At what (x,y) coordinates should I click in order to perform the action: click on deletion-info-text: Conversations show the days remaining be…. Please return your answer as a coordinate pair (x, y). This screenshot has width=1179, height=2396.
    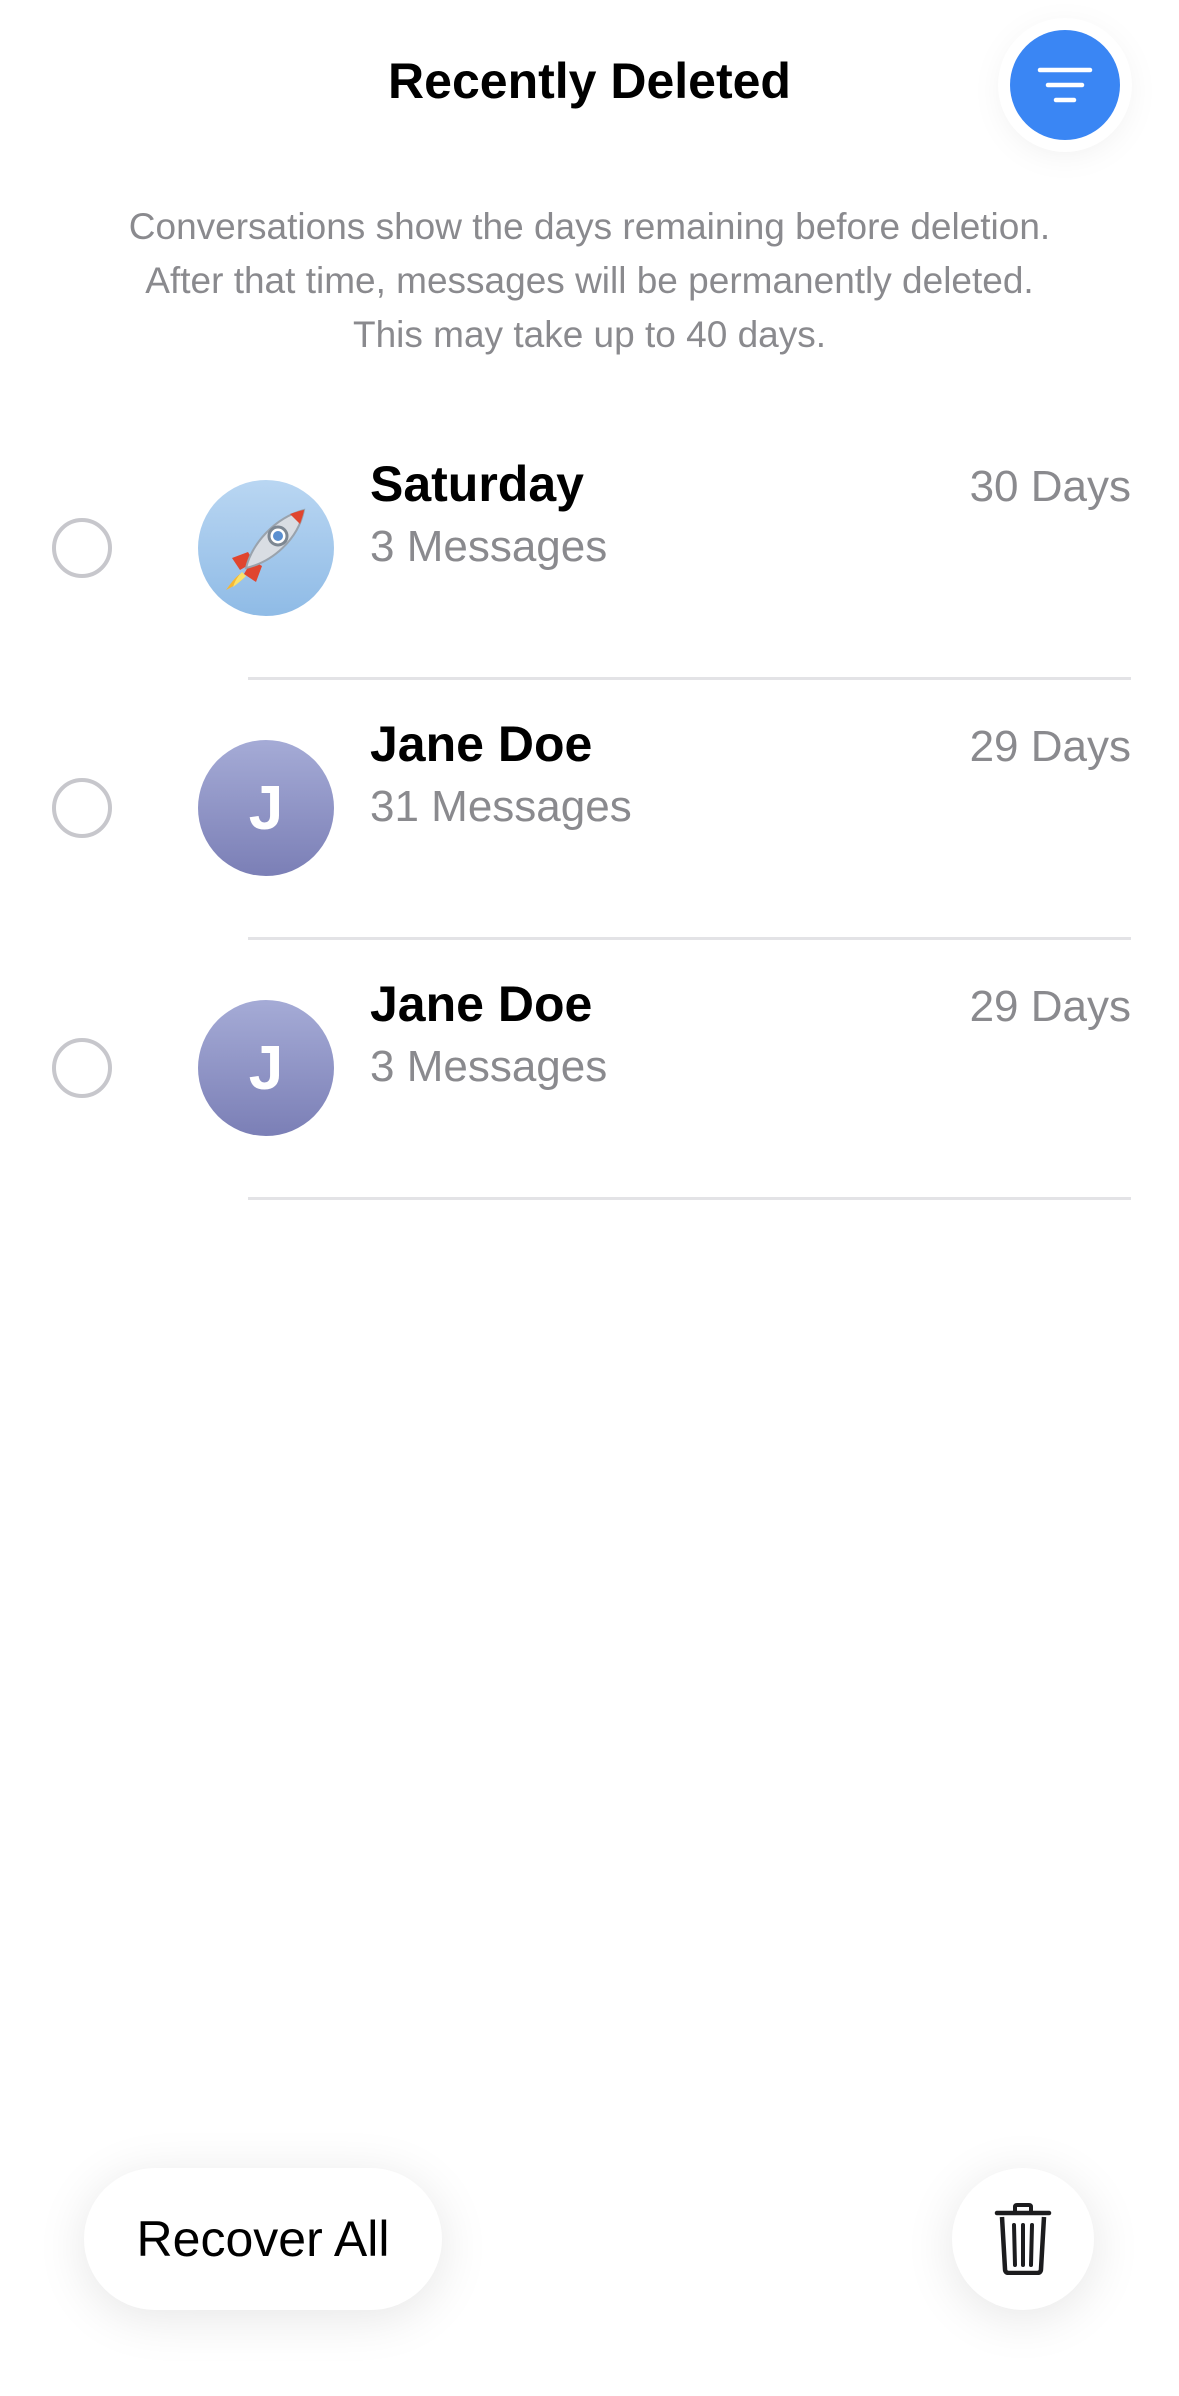
    Looking at the image, I should click on (589, 281).